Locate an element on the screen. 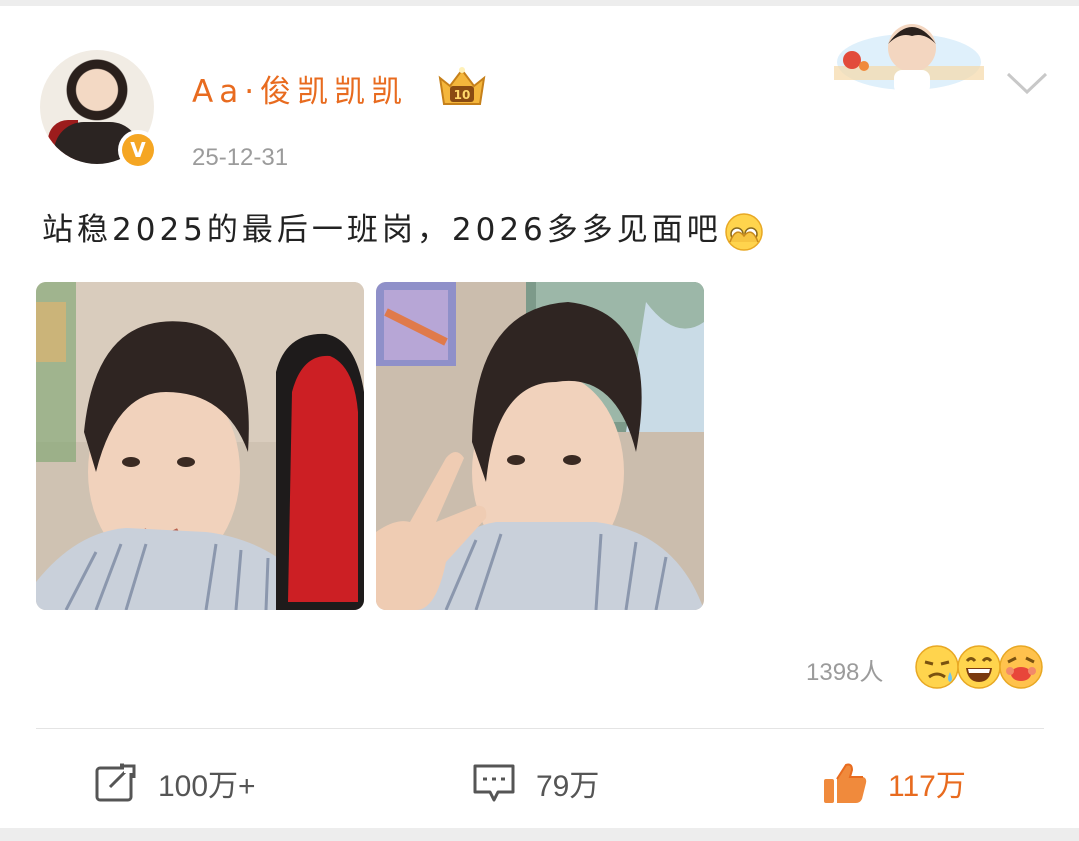 The image size is (1079, 841). post-text-content: 站稳2025的最后一班岗，2026多多见面吧 is located at coordinates (382, 230).